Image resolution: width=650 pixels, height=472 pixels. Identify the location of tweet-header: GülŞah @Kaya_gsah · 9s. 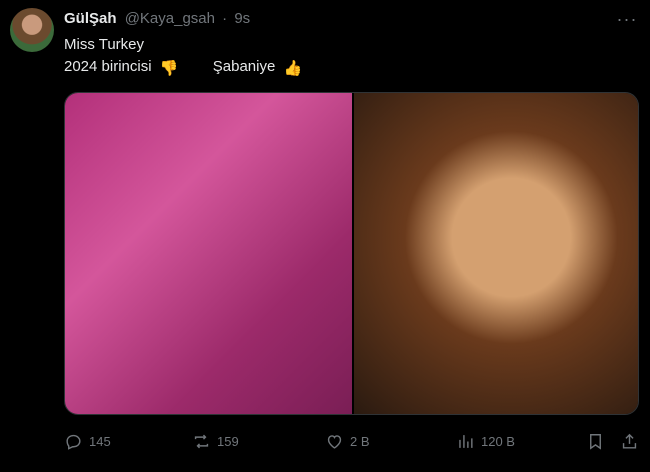
(157, 19).